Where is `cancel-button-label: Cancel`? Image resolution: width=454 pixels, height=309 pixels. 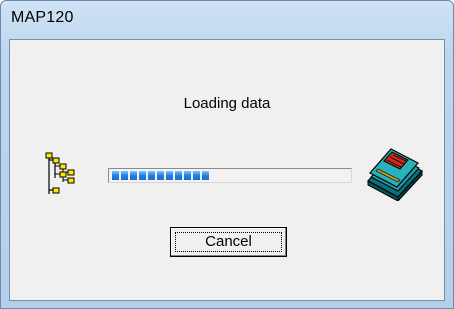
cancel-button-label: Cancel is located at coordinates (228, 241).